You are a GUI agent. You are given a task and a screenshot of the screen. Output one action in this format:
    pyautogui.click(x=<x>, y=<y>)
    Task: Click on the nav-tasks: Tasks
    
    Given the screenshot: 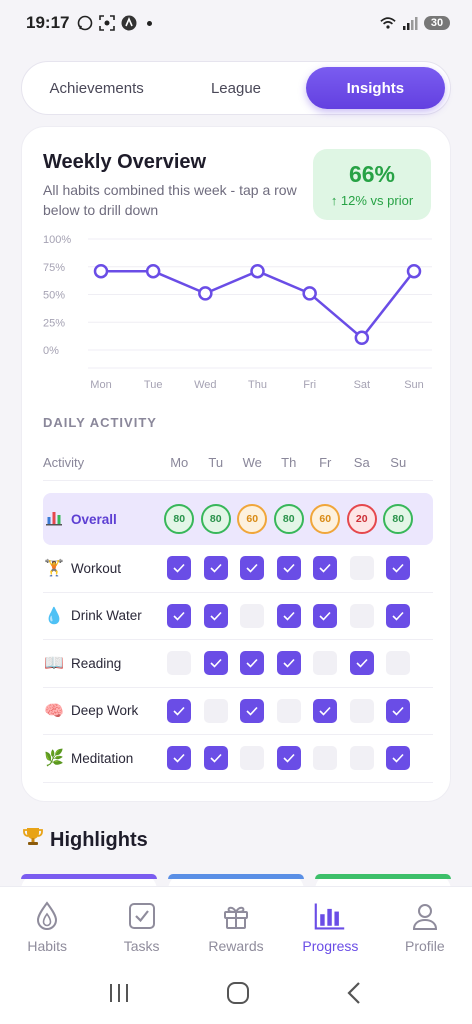 What is the action you would take?
    pyautogui.click(x=141, y=926)
    